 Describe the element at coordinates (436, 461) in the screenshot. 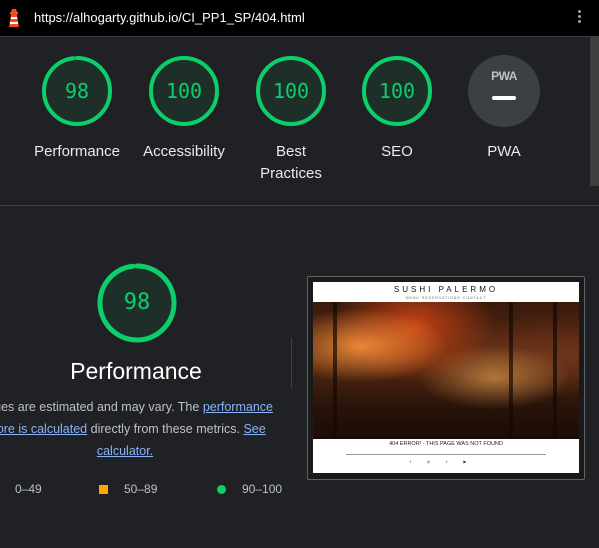

I see `instagram-icon: ◎` at that location.